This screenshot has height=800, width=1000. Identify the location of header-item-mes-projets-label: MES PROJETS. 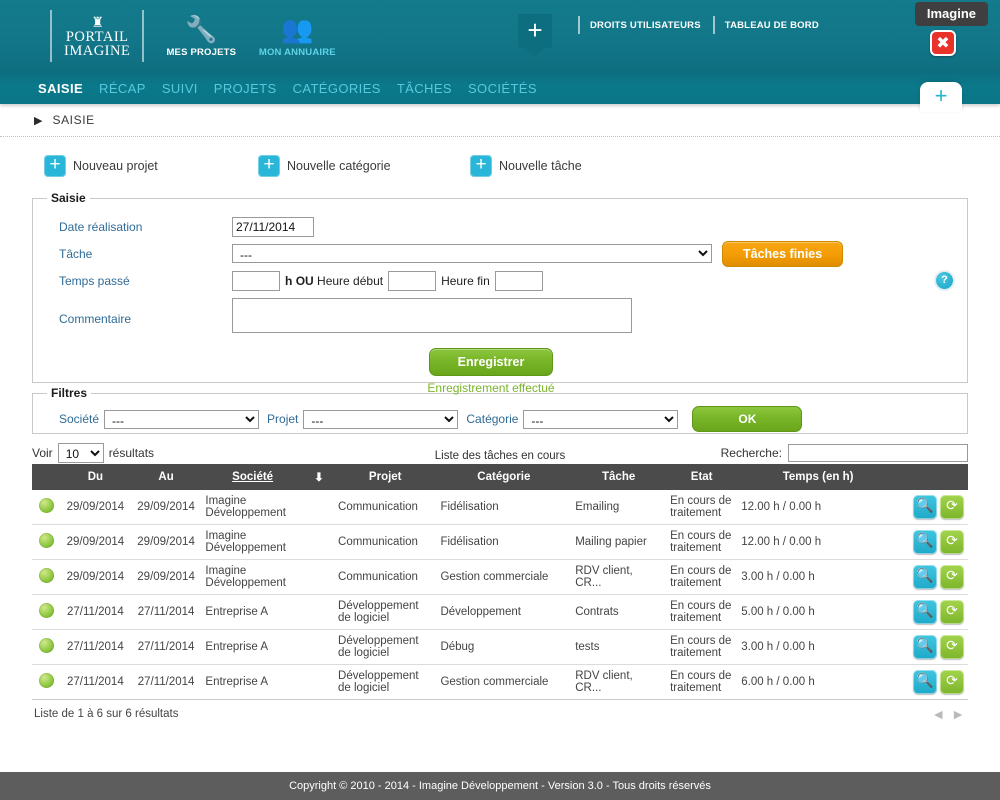
(201, 52).